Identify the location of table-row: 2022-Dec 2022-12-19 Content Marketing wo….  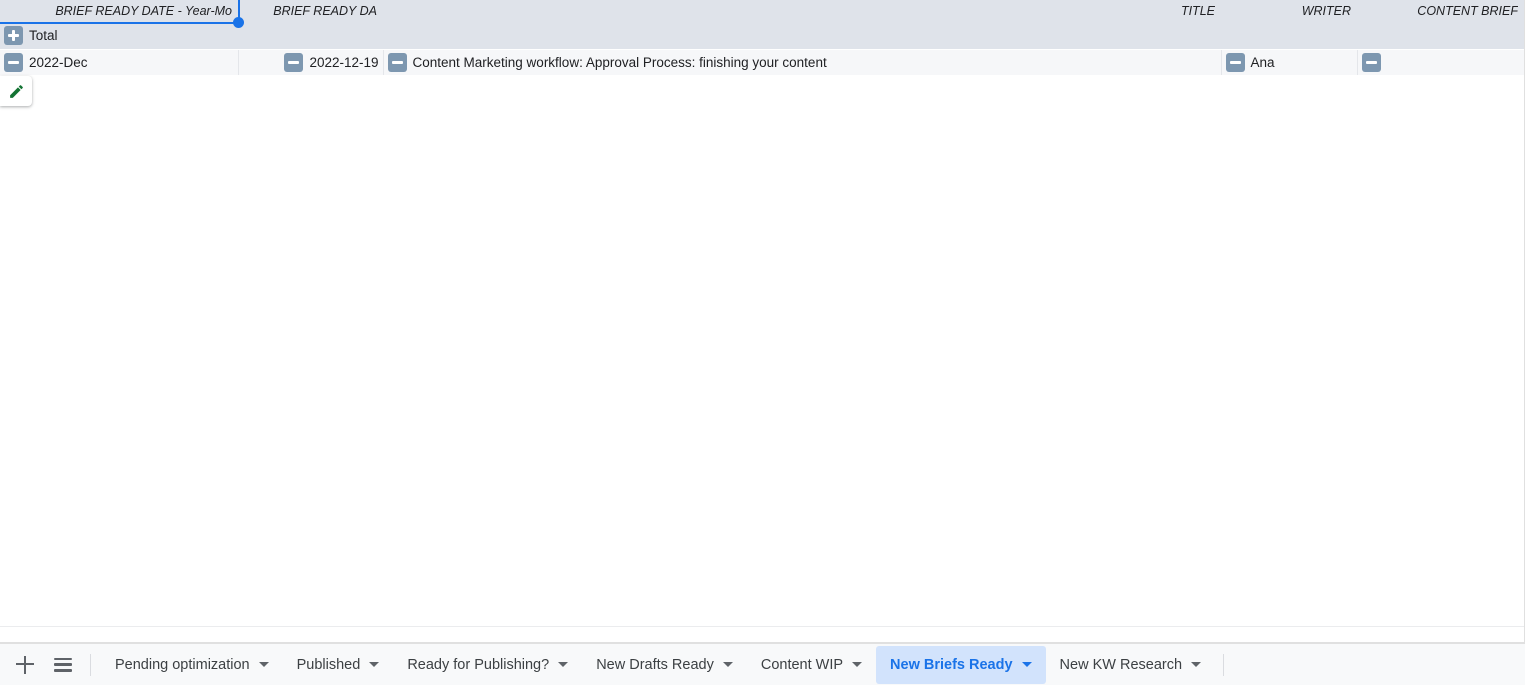
(762, 61).